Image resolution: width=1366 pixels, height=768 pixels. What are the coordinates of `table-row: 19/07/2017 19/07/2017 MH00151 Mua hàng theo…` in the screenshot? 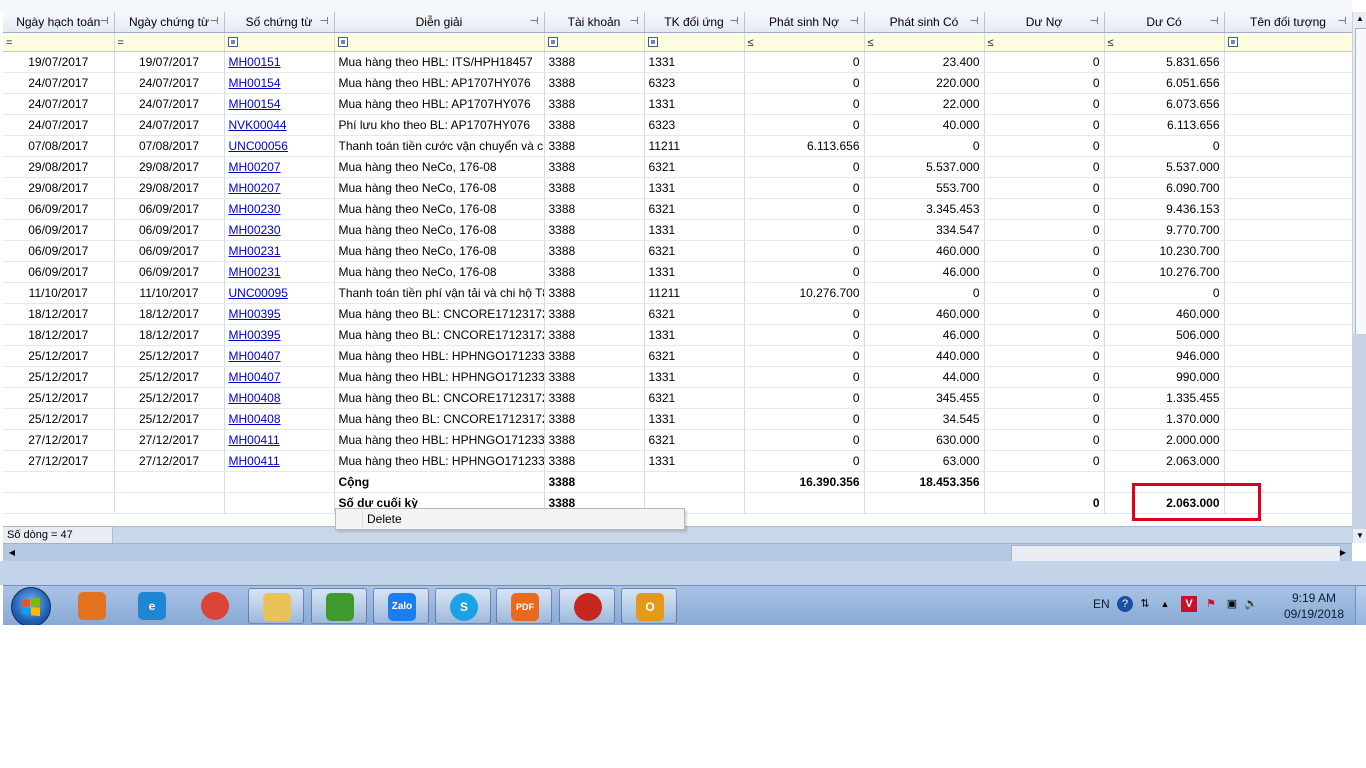 It's located at (677, 62).